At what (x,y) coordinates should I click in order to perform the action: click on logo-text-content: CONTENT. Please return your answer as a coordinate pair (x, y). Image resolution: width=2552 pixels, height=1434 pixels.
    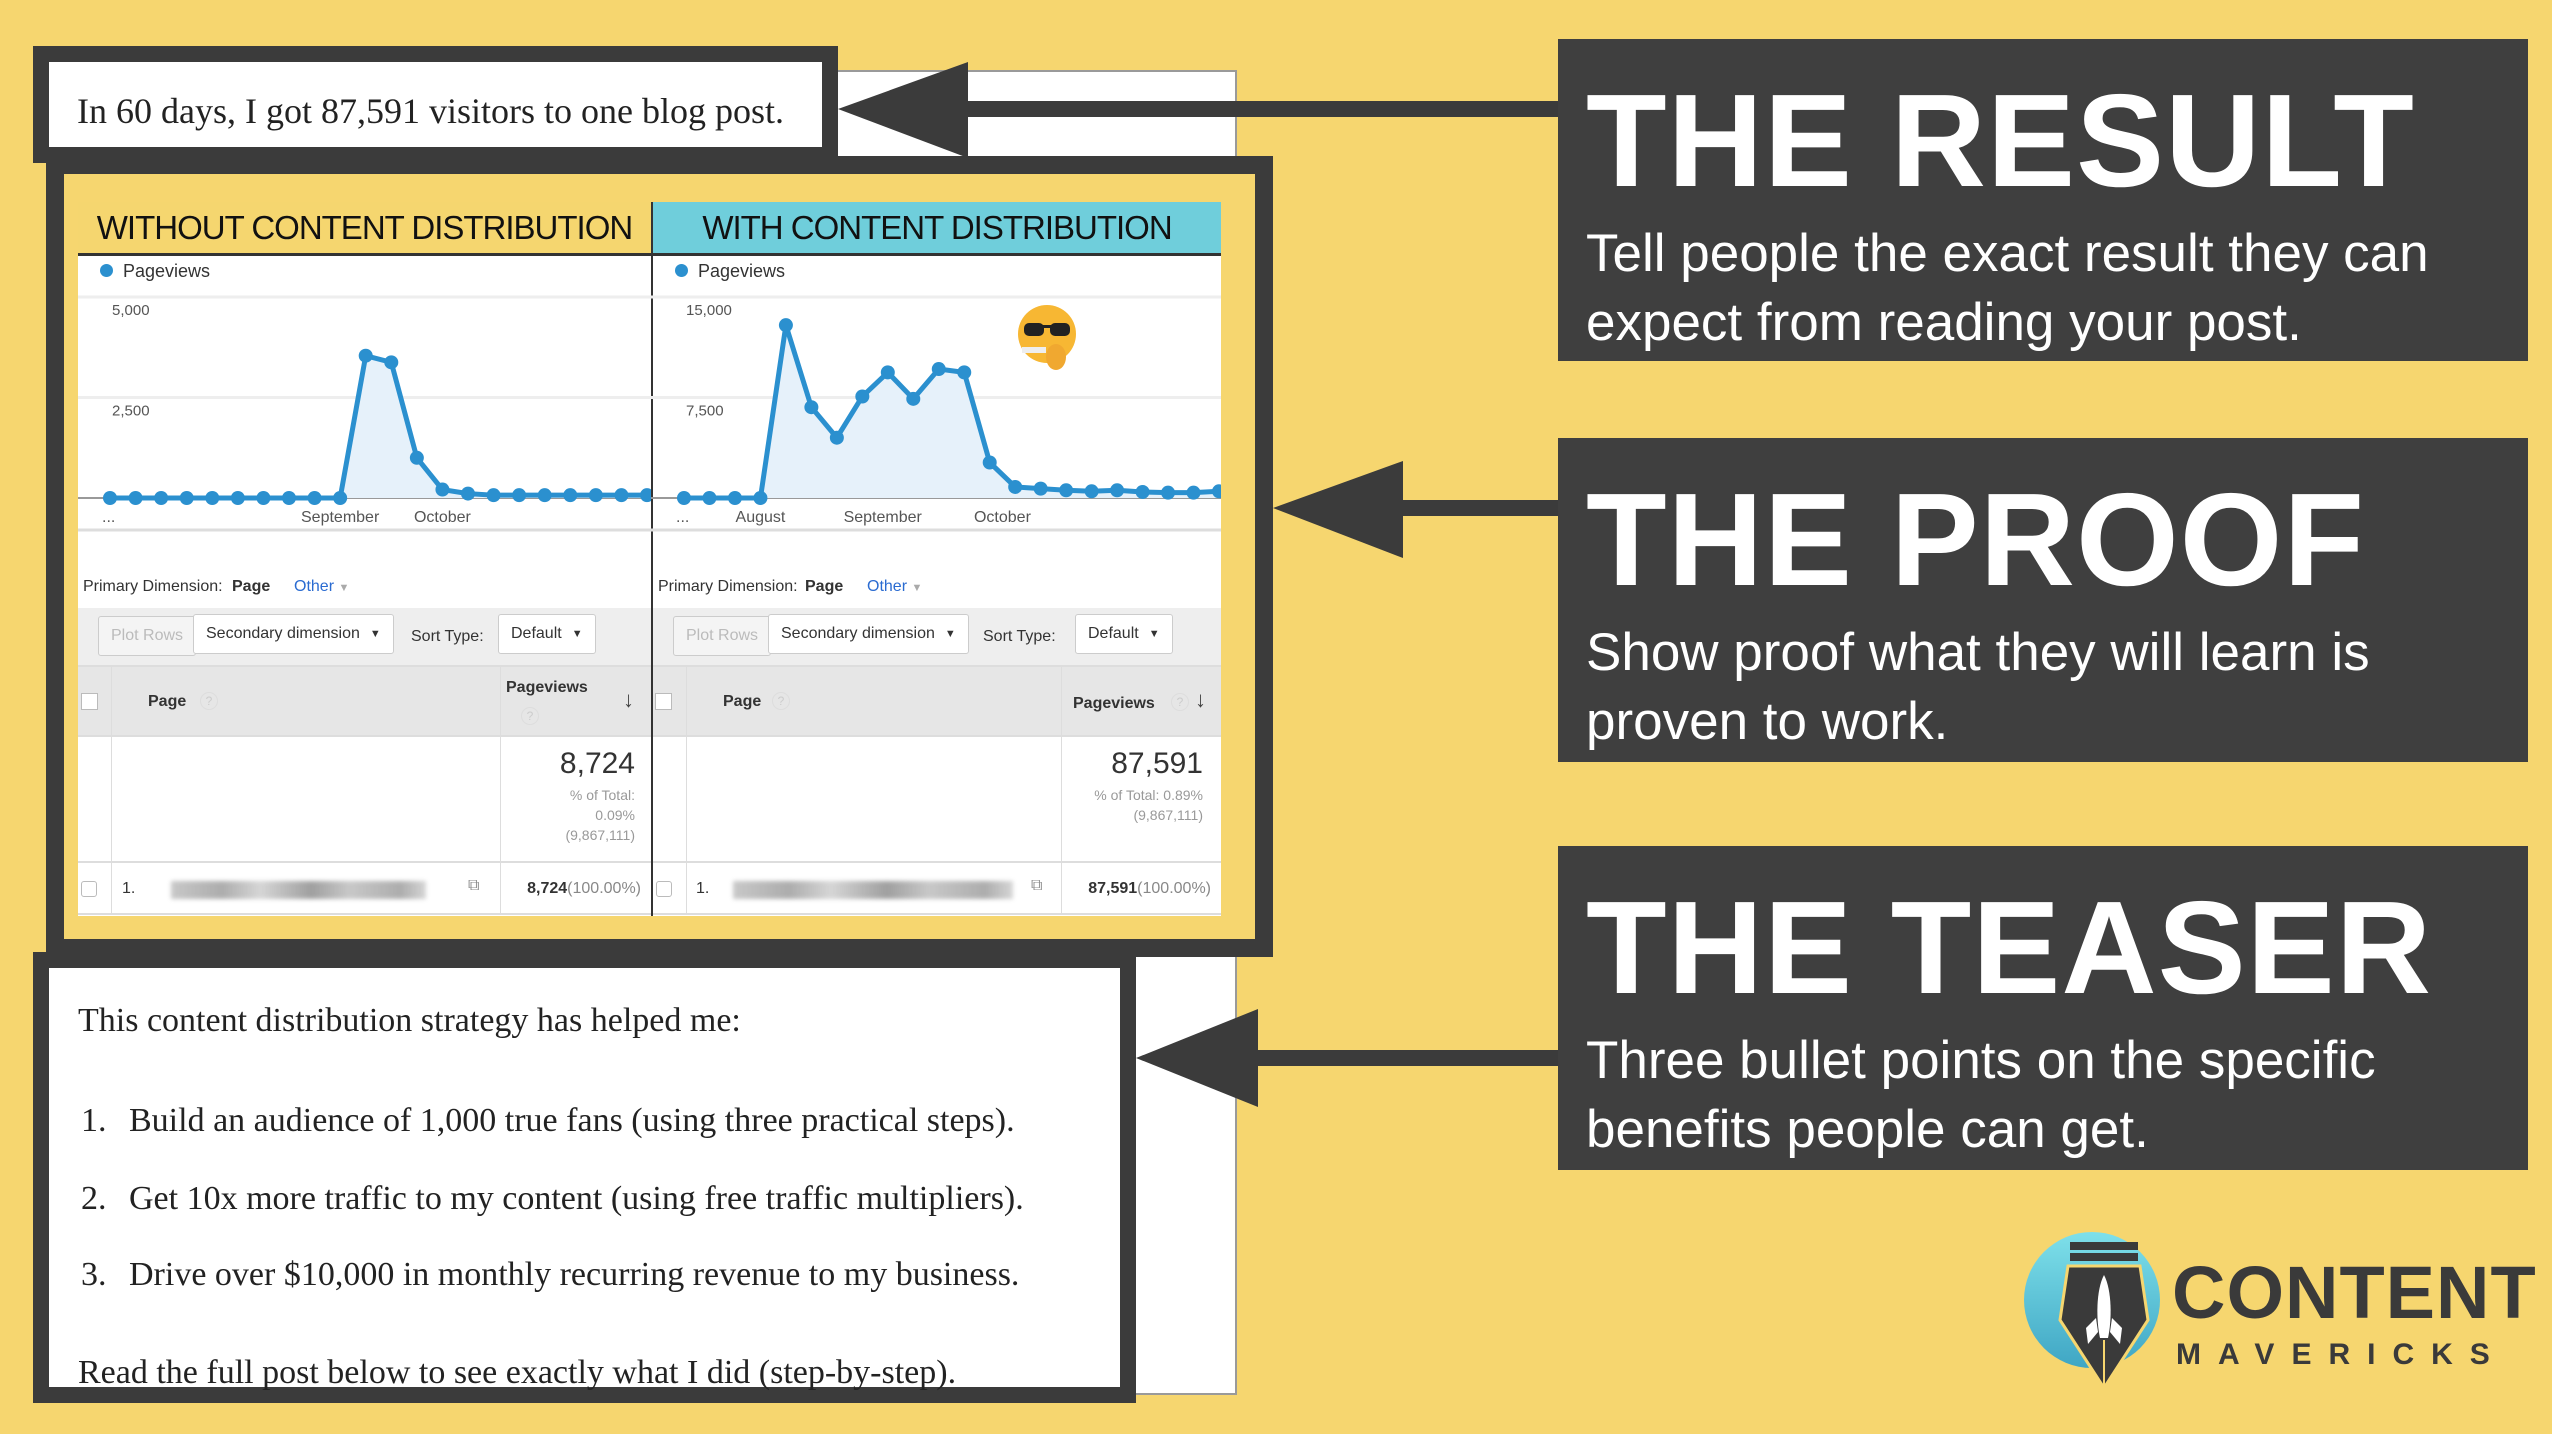
    Looking at the image, I should click on (2354, 1292).